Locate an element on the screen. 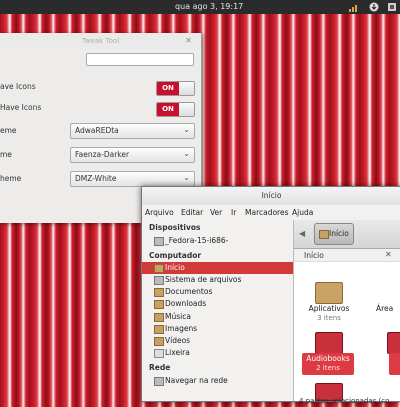 Image resolution: width=400 pixels, height=407 pixels. location-header: Início ✕ is located at coordinates (347, 255).